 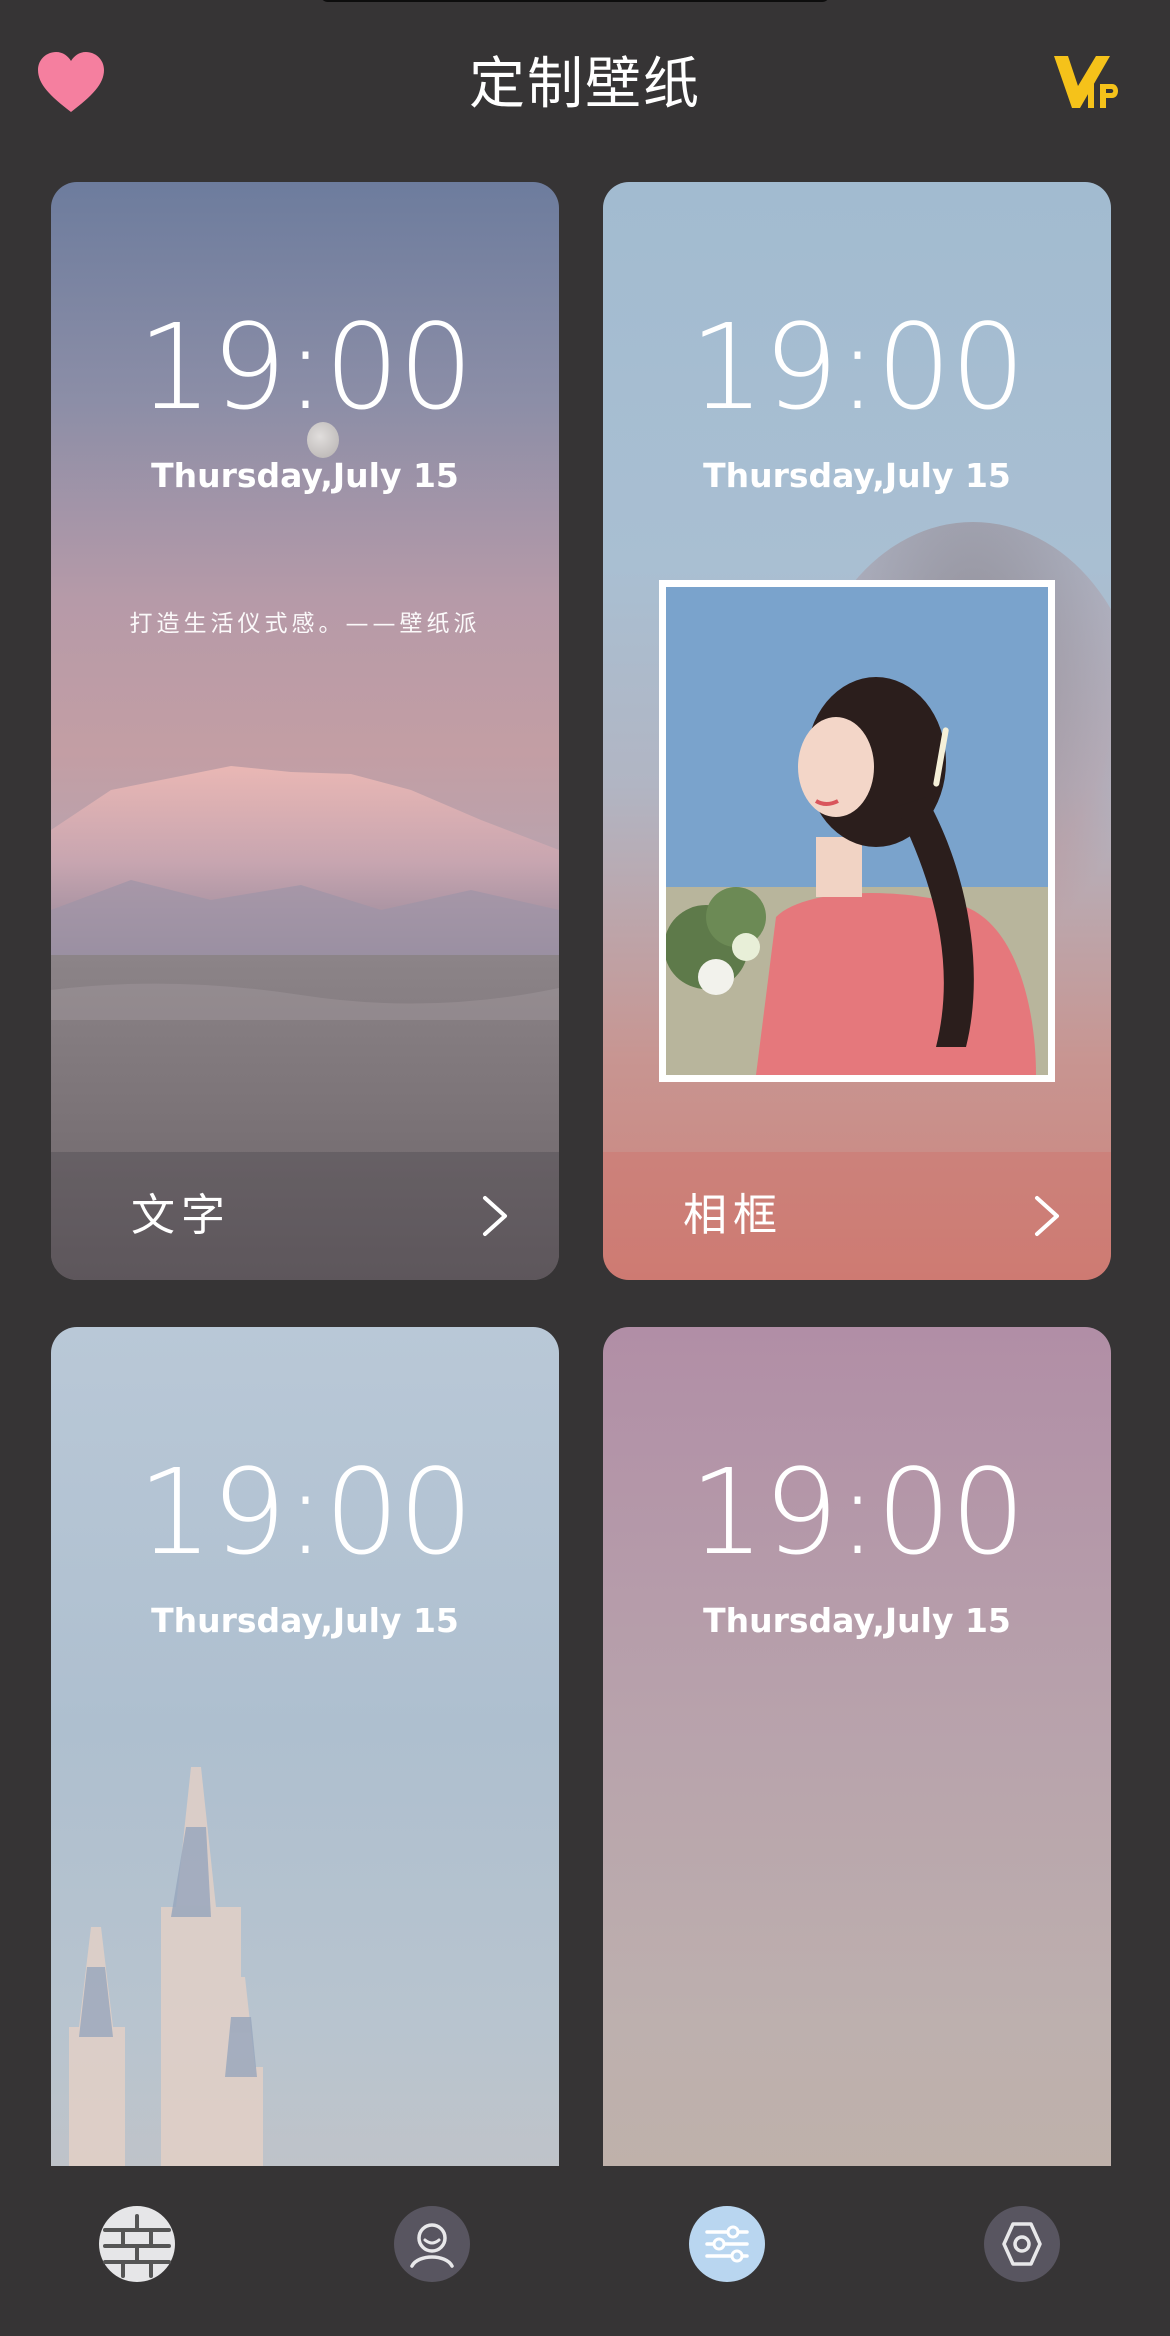 What do you see at coordinates (305, 624) in the screenshot?
I see `quote-text: 打造生活仪式感。——壁纸派` at bounding box center [305, 624].